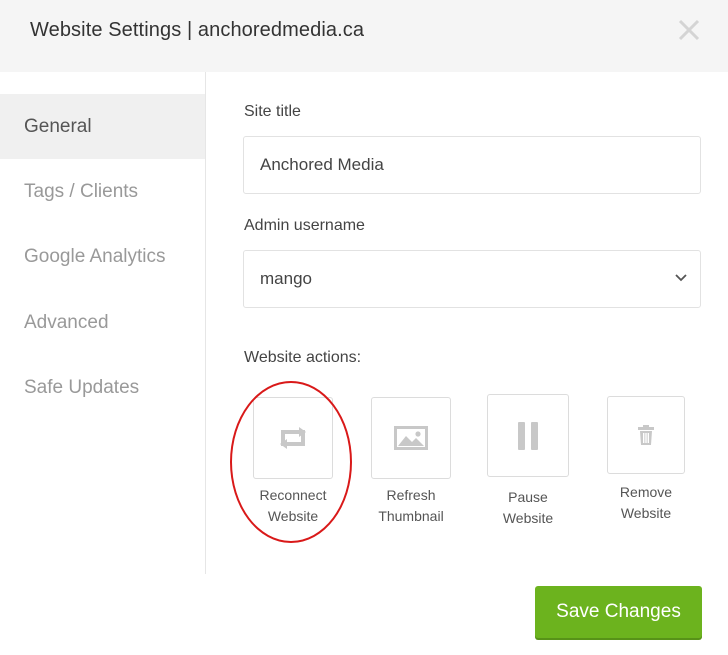  I want to click on sidebar-item-tags-clients: Tags / Clients, so click(102, 191).